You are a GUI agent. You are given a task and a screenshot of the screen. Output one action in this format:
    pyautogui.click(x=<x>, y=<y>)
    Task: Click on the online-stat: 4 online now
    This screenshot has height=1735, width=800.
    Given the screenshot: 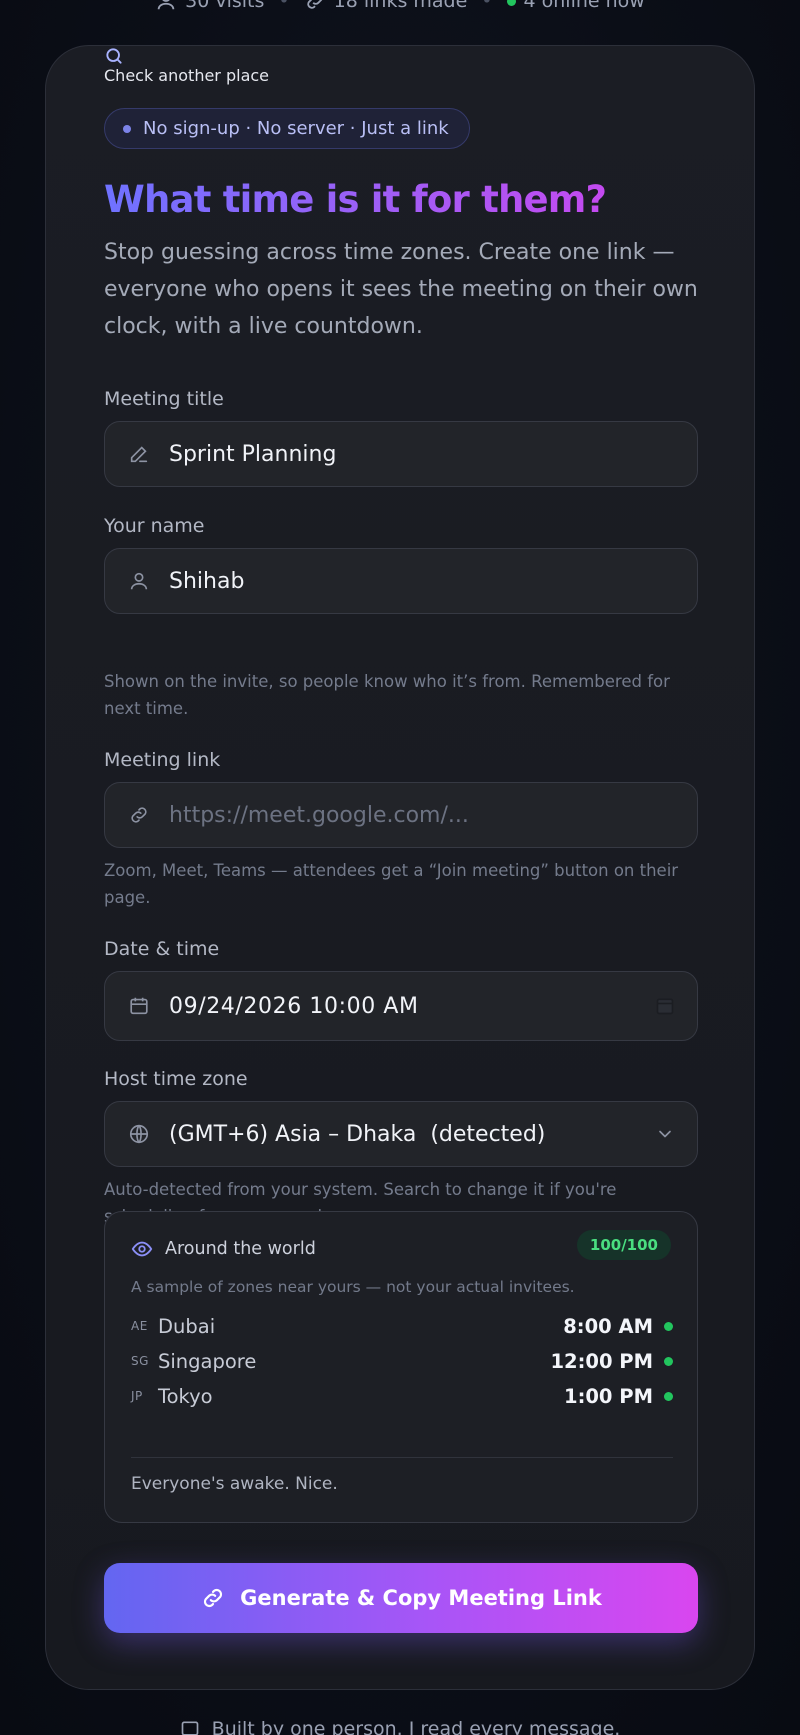 What is the action you would take?
    pyautogui.click(x=575, y=6)
    